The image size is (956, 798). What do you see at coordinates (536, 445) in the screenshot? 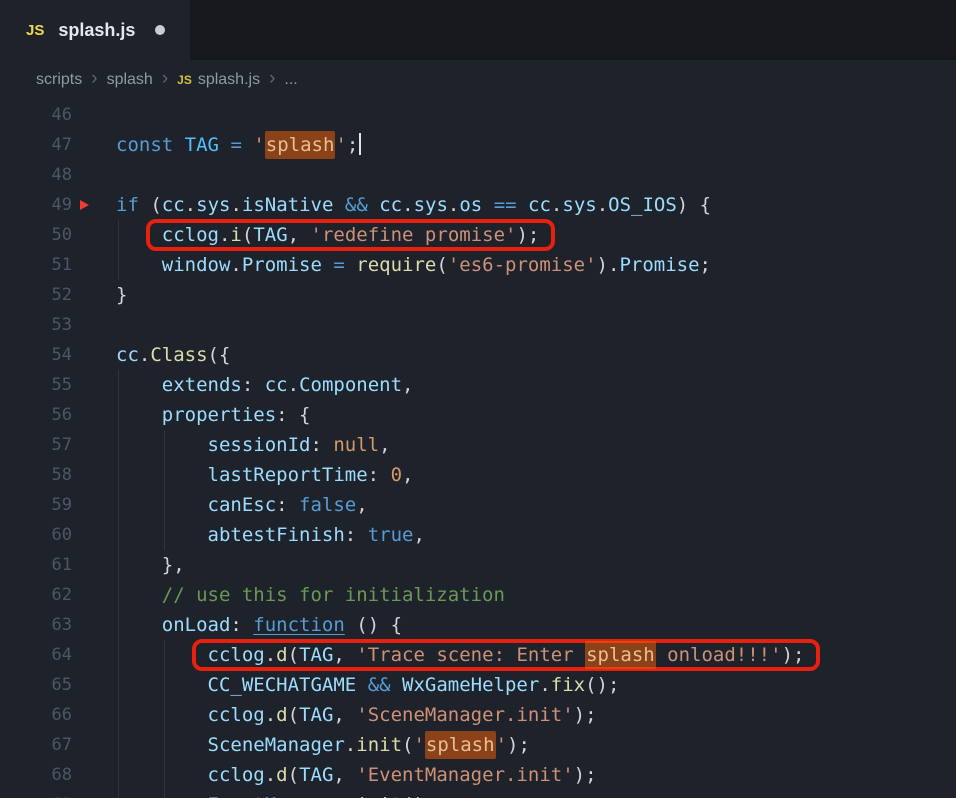
I see `code-text: sessionId: null,` at bounding box center [536, 445].